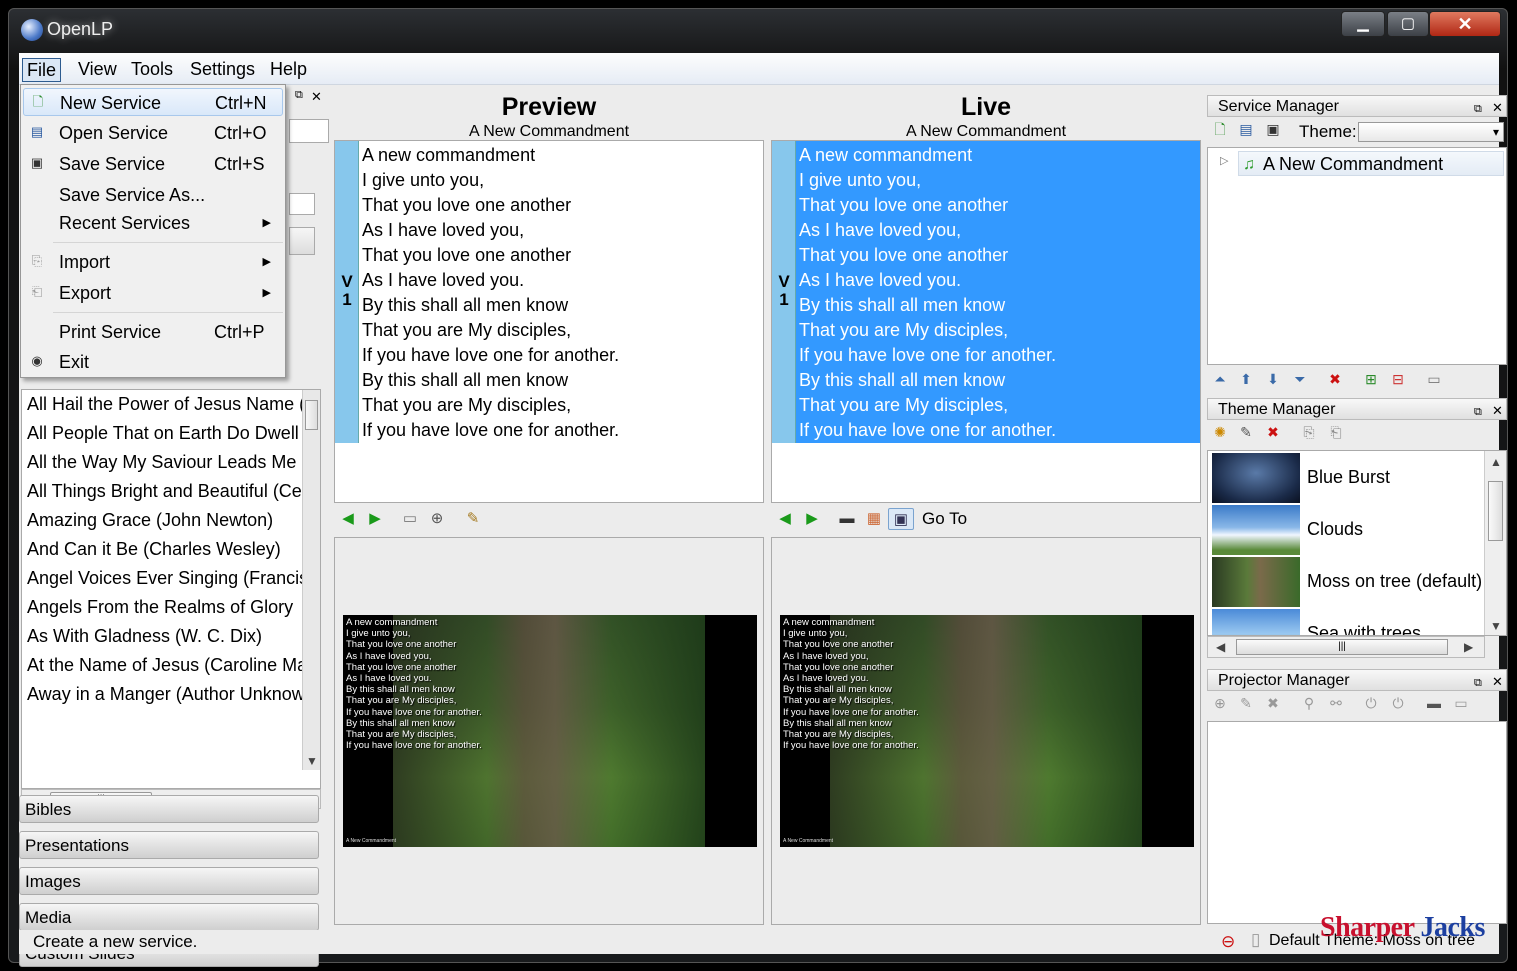 This screenshot has width=1517, height=971. I want to click on menu-item-recent-services: Recent Services ▶, so click(153, 223).